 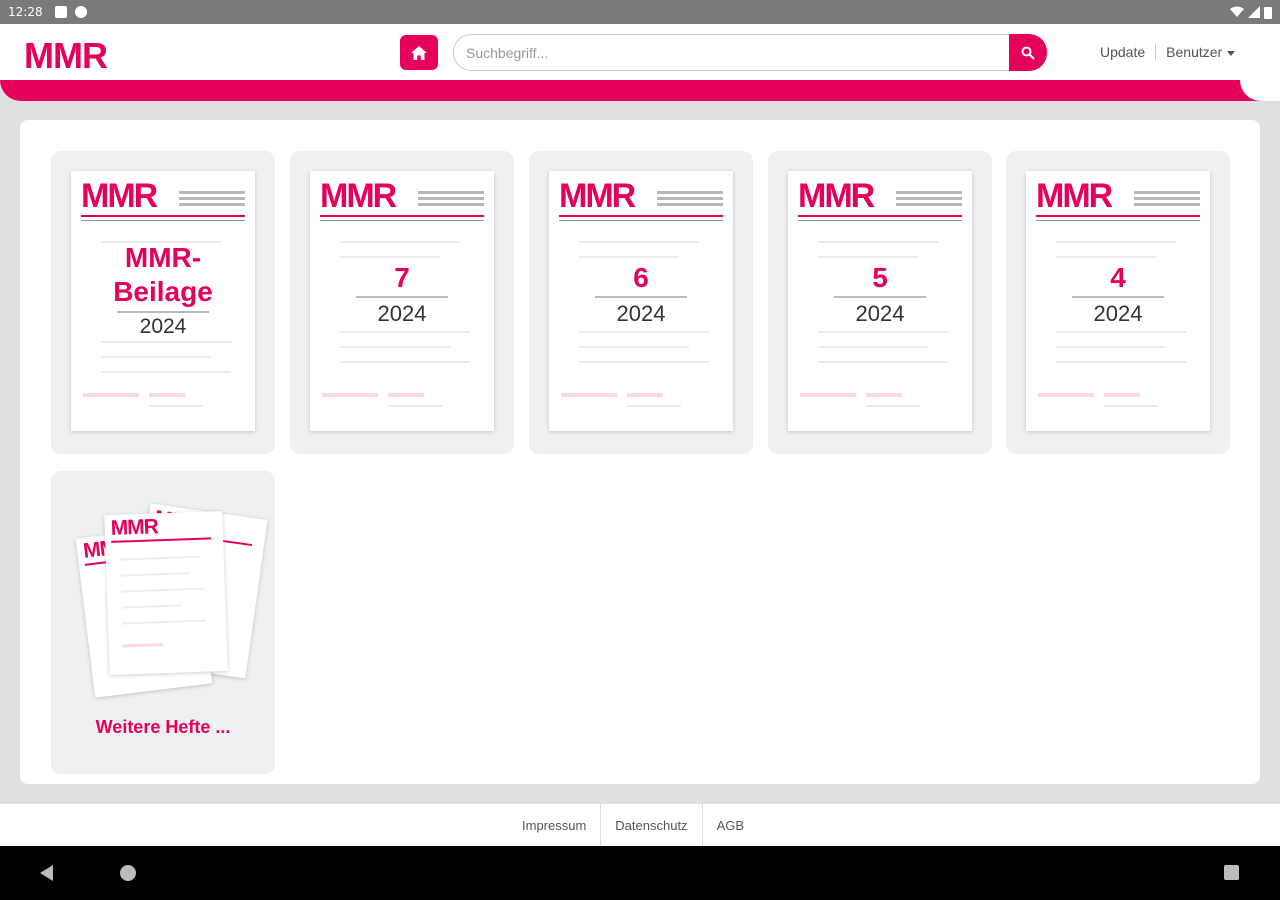 I want to click on issue-cover: MMR MMR- Beilage 2024, so click(x=163, y=301).